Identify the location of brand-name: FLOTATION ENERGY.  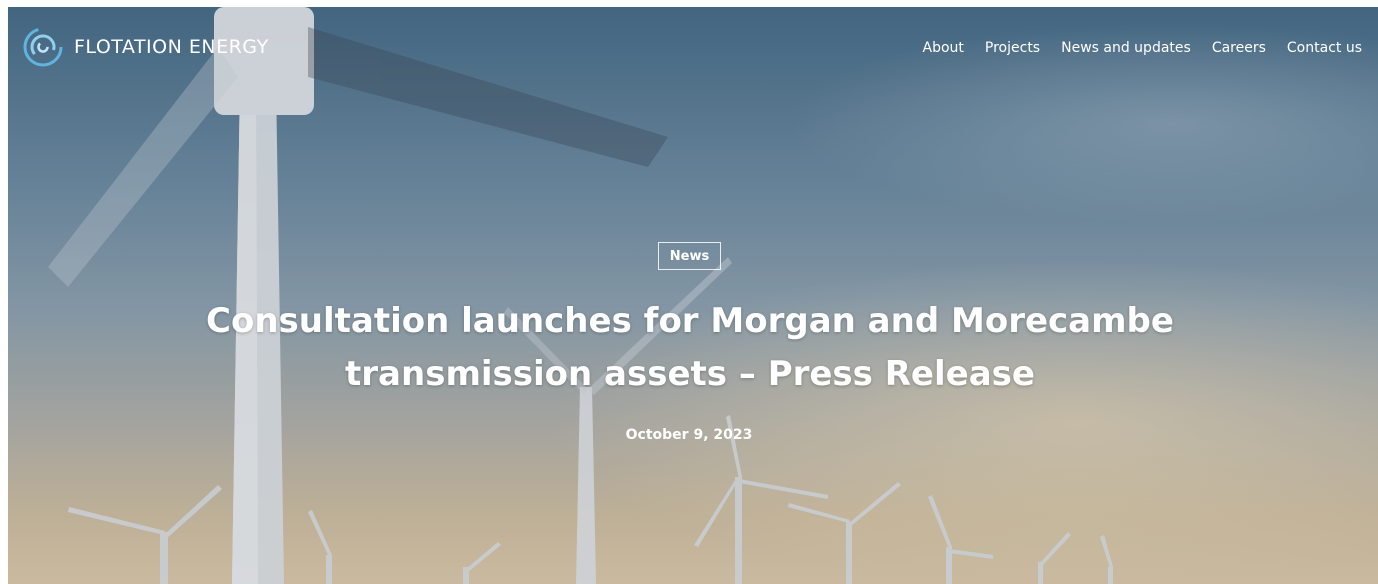
(171, 47).